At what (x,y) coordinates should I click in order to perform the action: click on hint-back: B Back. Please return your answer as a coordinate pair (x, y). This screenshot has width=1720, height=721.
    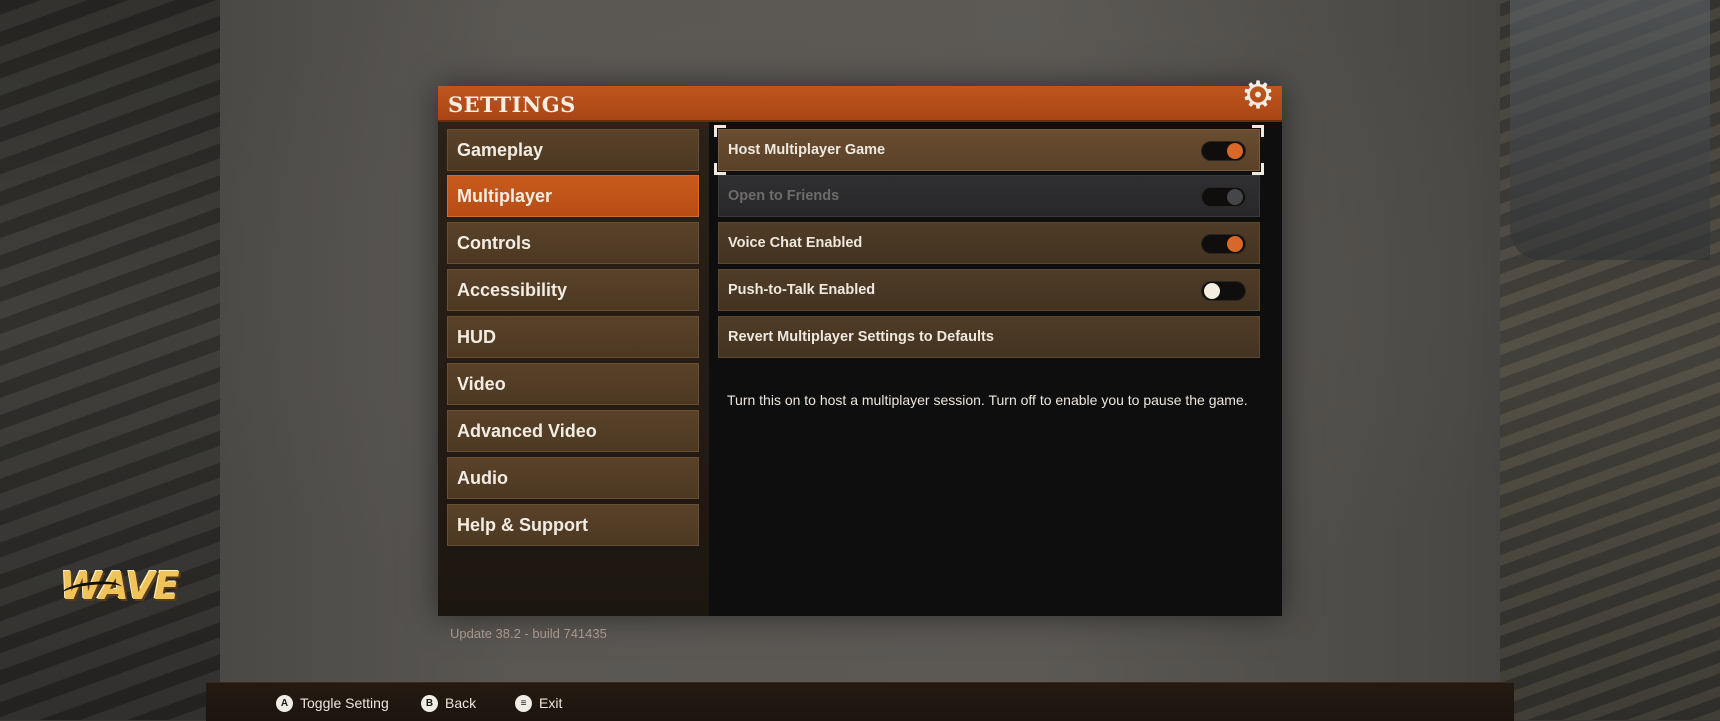
    Looking at the image, I should click on (448, 703).